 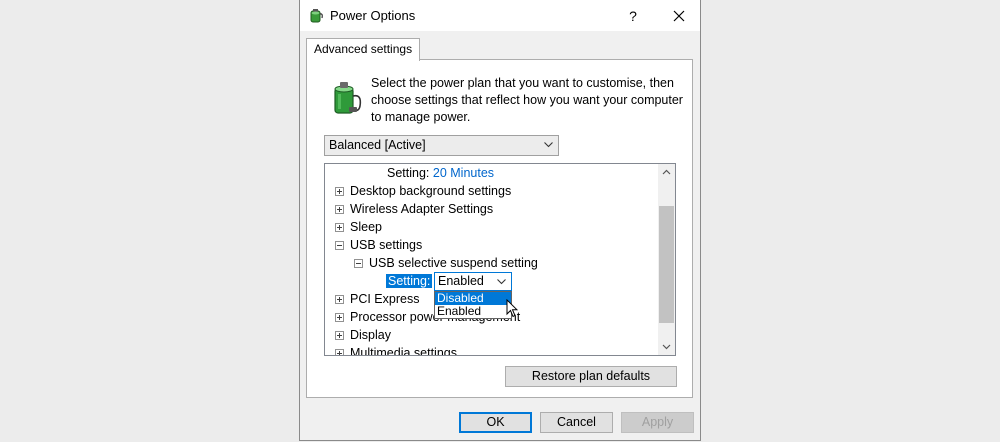 I want to click on scroll-up-button, so click(x=666, y=172).